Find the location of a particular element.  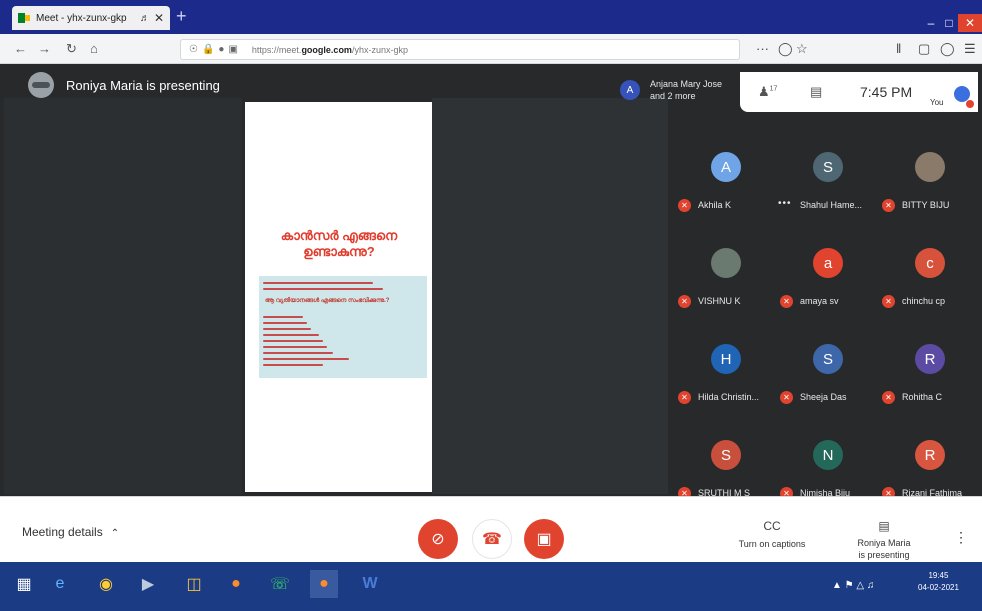

clock-date: 04-02-2021 is located at coordinates (938, 587).